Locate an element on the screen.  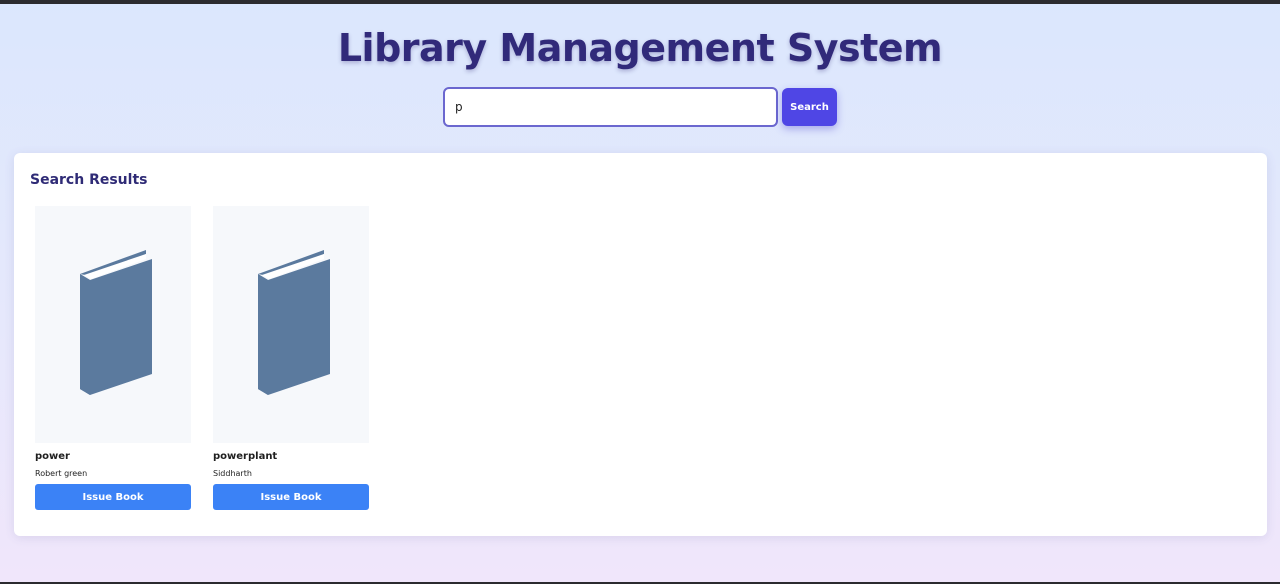
results-heading: Search Results is located at coordinates (89, 180).